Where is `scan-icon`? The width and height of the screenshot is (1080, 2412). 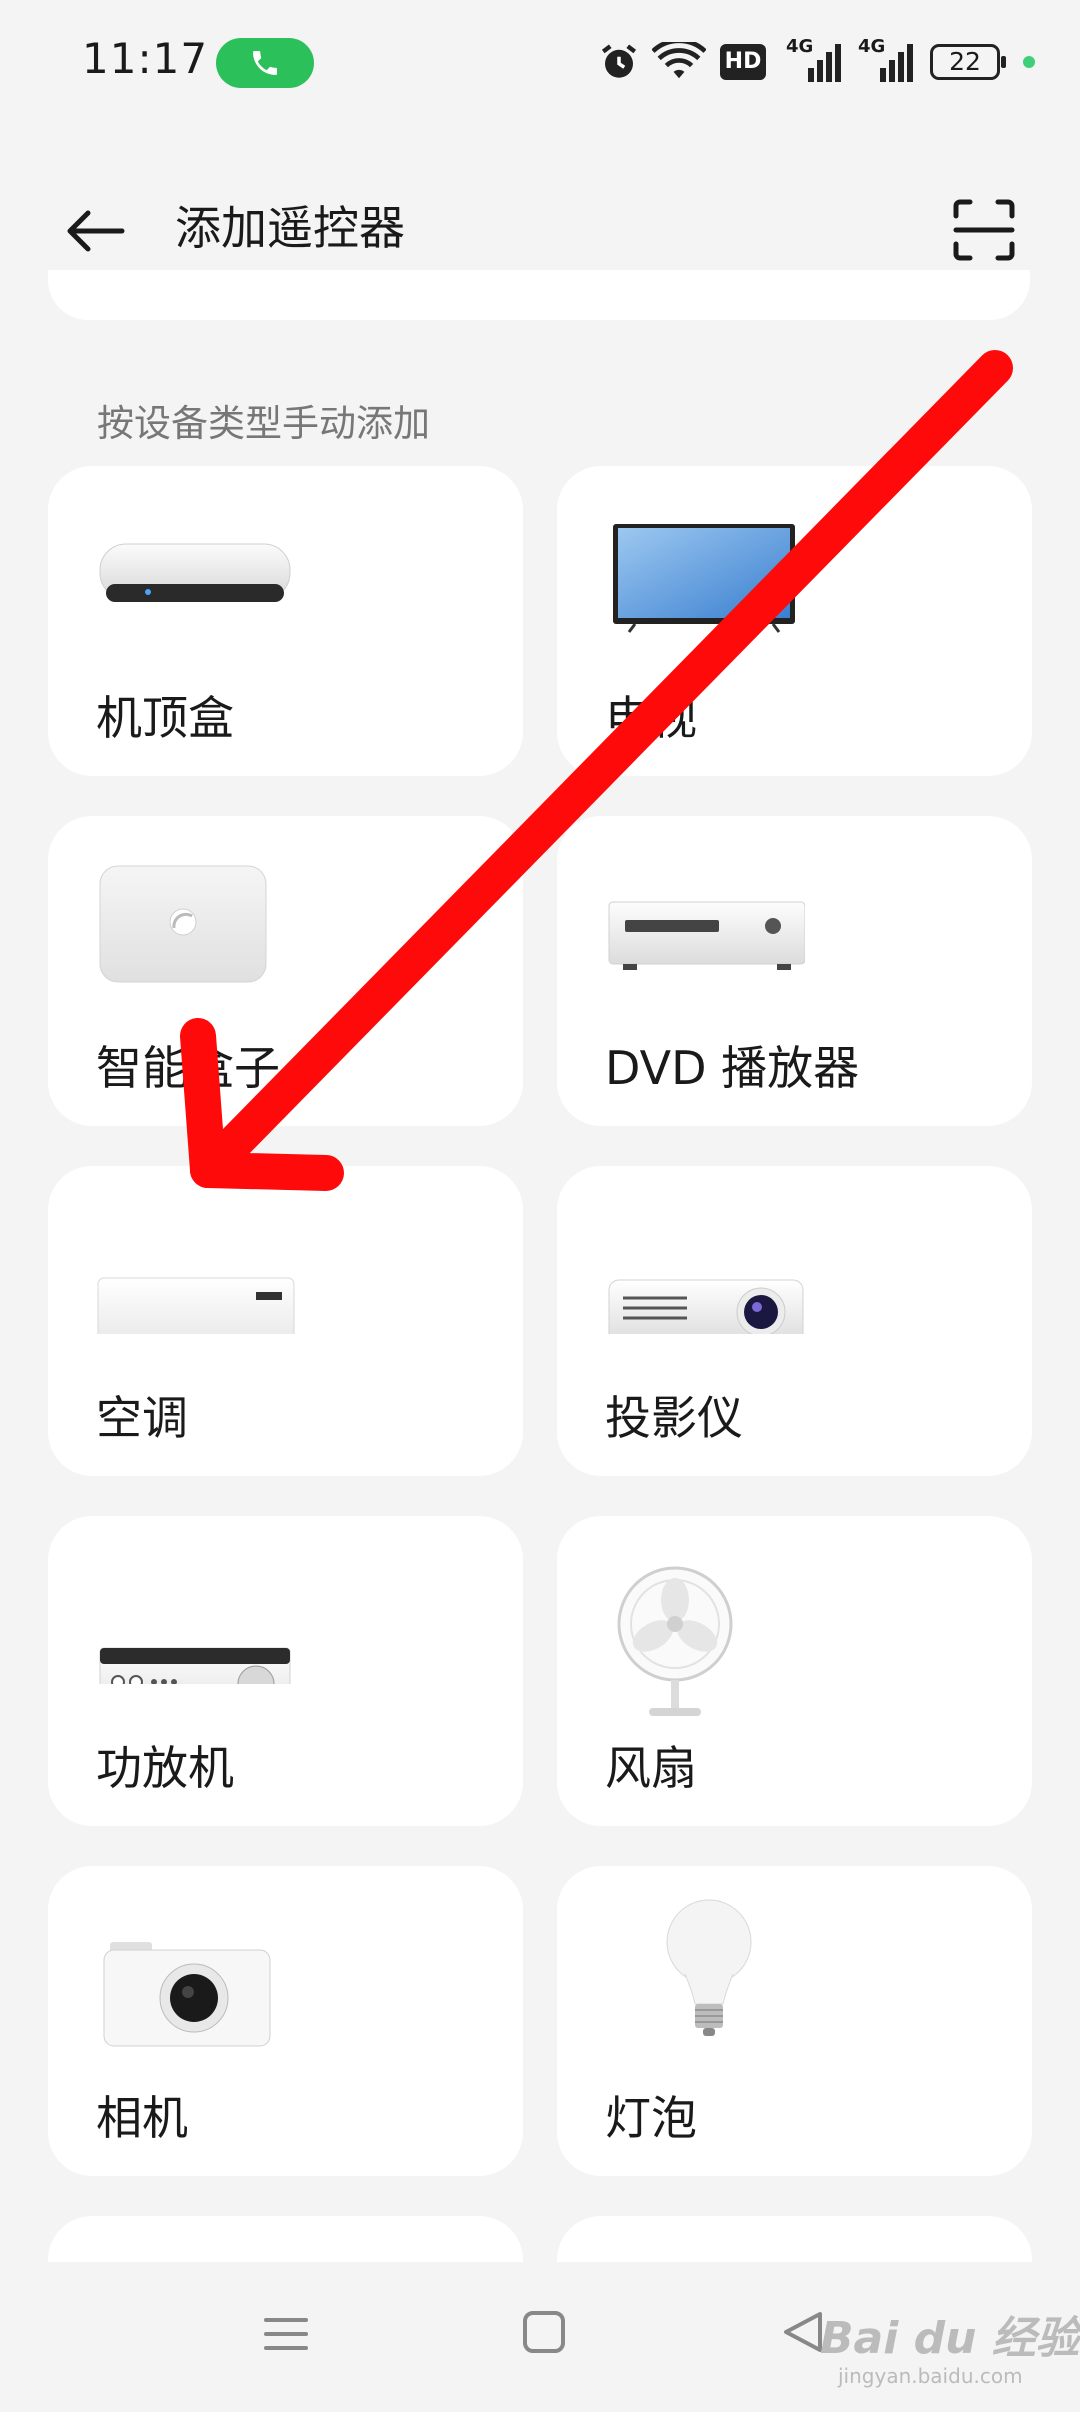 scan-icon is located at coordinates (984, 230).